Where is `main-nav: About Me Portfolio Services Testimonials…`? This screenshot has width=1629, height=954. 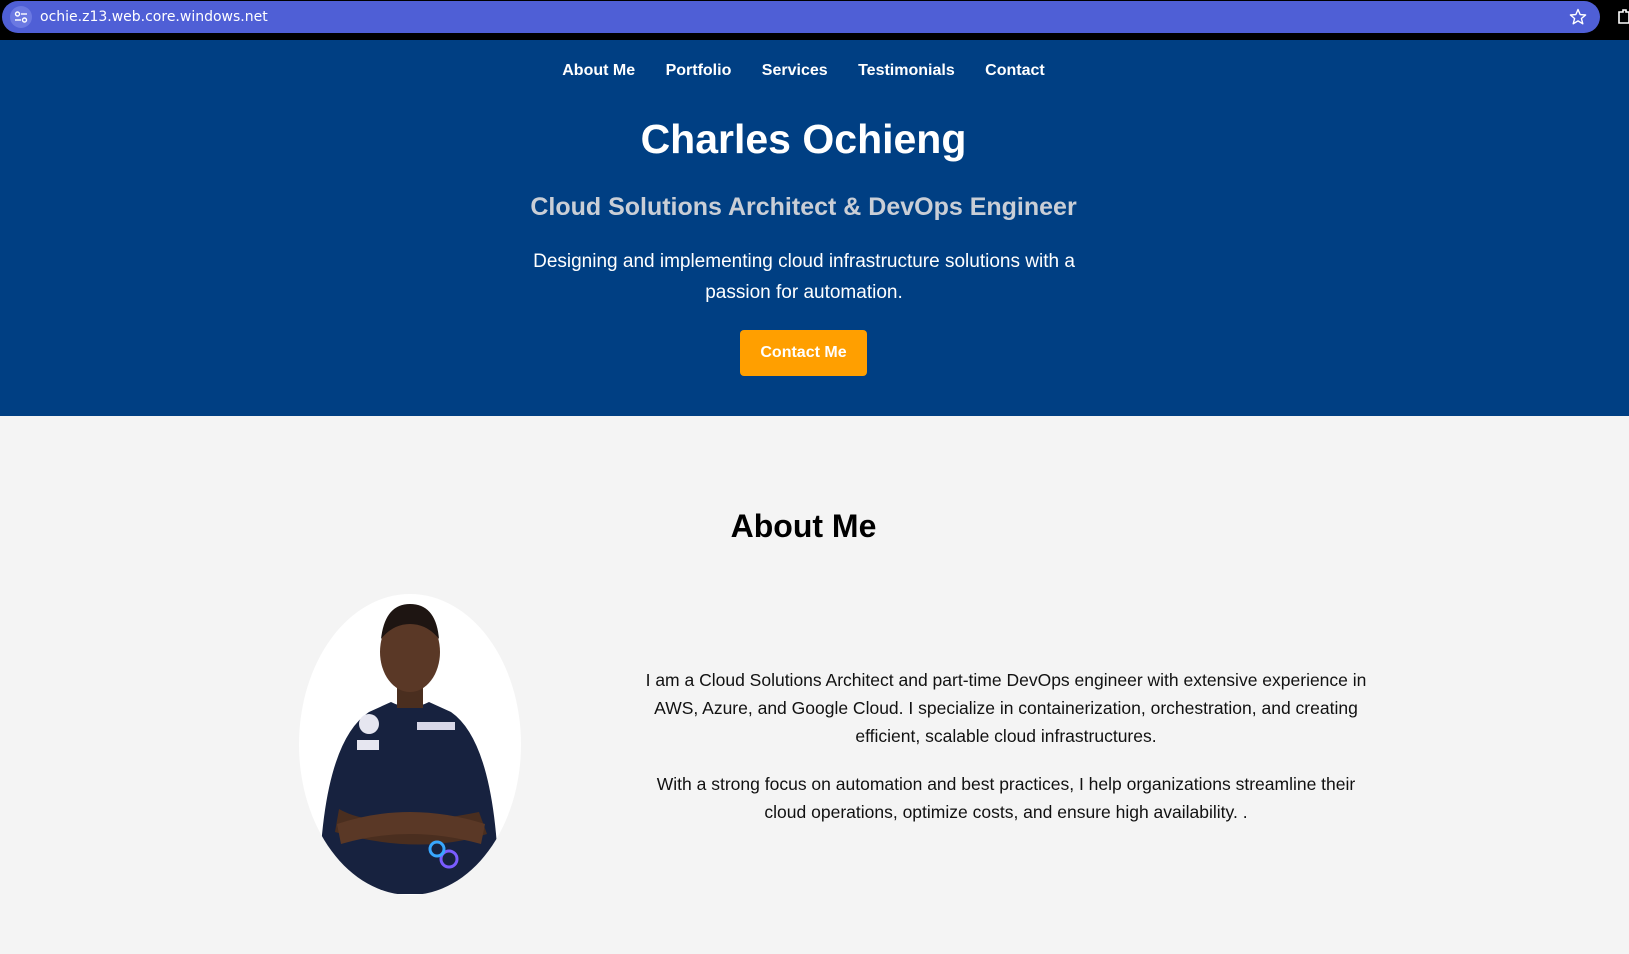 main-nav: About Me Portfolio Services Testimonials… is located at coordinates (803, 71).